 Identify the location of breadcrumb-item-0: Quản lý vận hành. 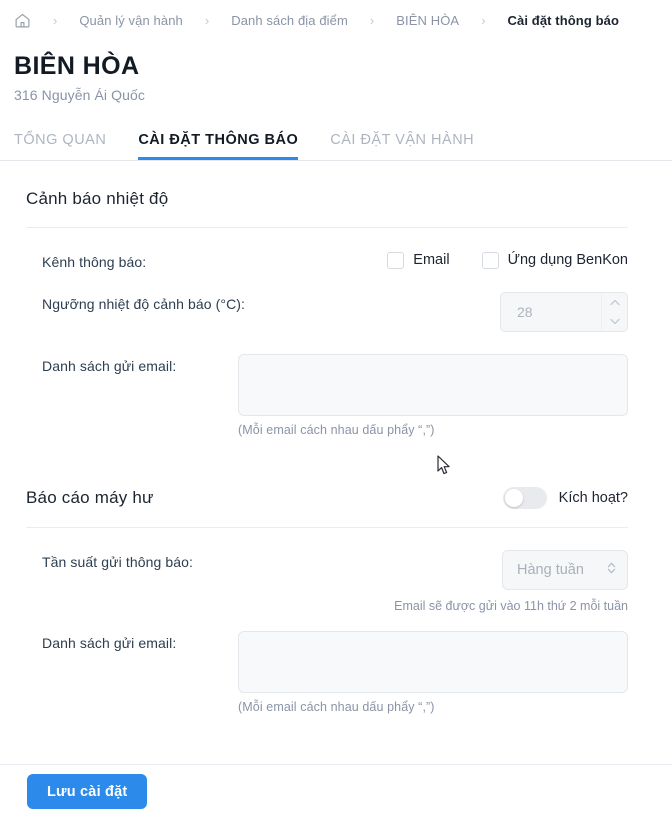
(131, 20).